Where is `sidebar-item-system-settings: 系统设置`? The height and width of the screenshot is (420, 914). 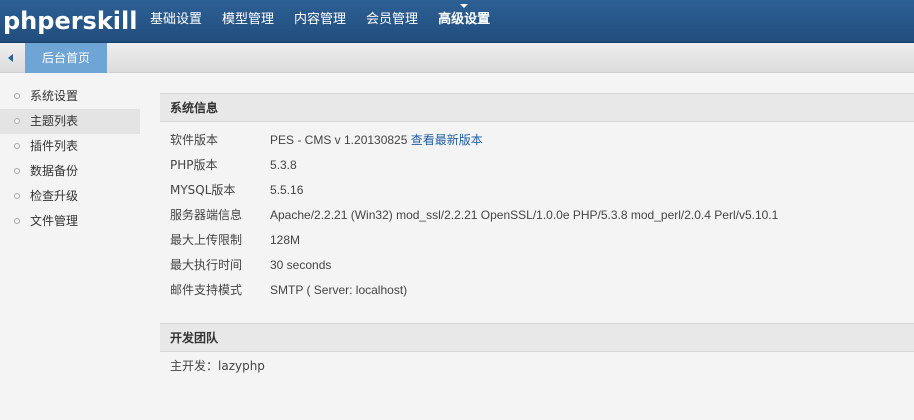 sidebar-item-system-settings: 系统设置 is located at coordinates (70, 96).